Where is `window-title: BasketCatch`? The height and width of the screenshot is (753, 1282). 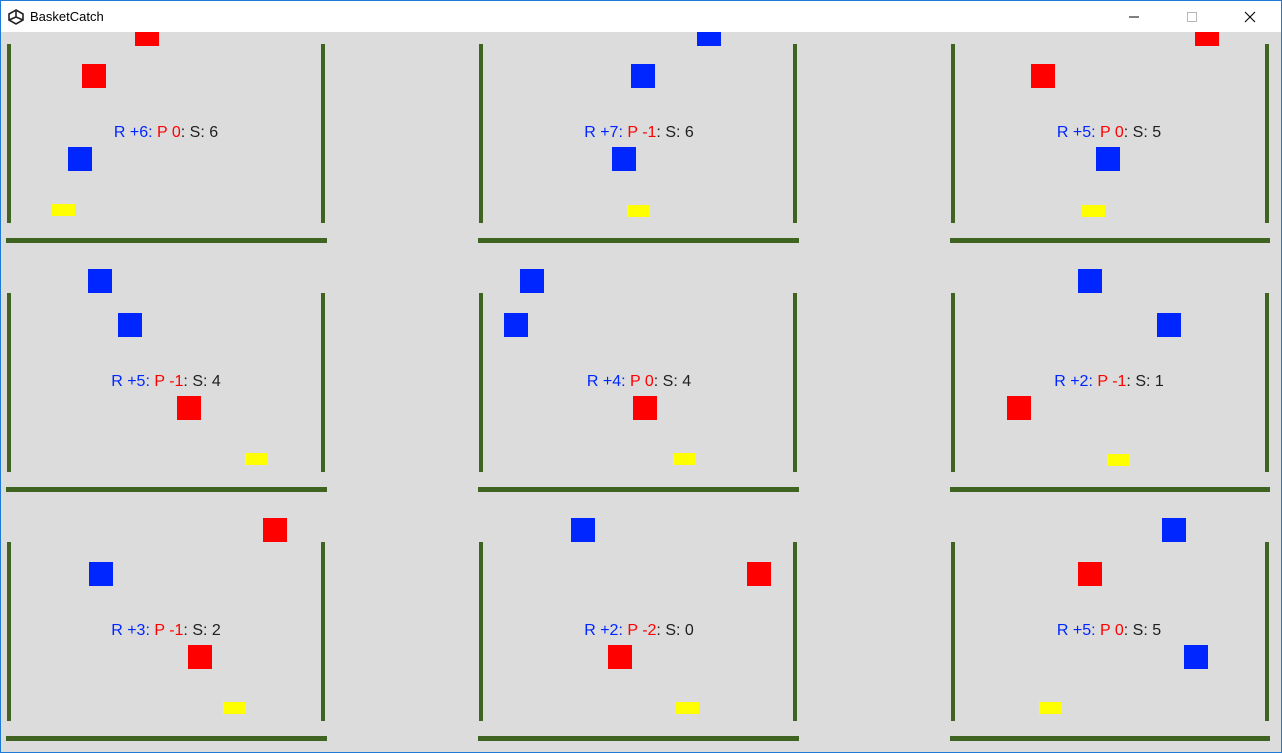
window-title: BasketCatch is located at coordinates (67, 16).